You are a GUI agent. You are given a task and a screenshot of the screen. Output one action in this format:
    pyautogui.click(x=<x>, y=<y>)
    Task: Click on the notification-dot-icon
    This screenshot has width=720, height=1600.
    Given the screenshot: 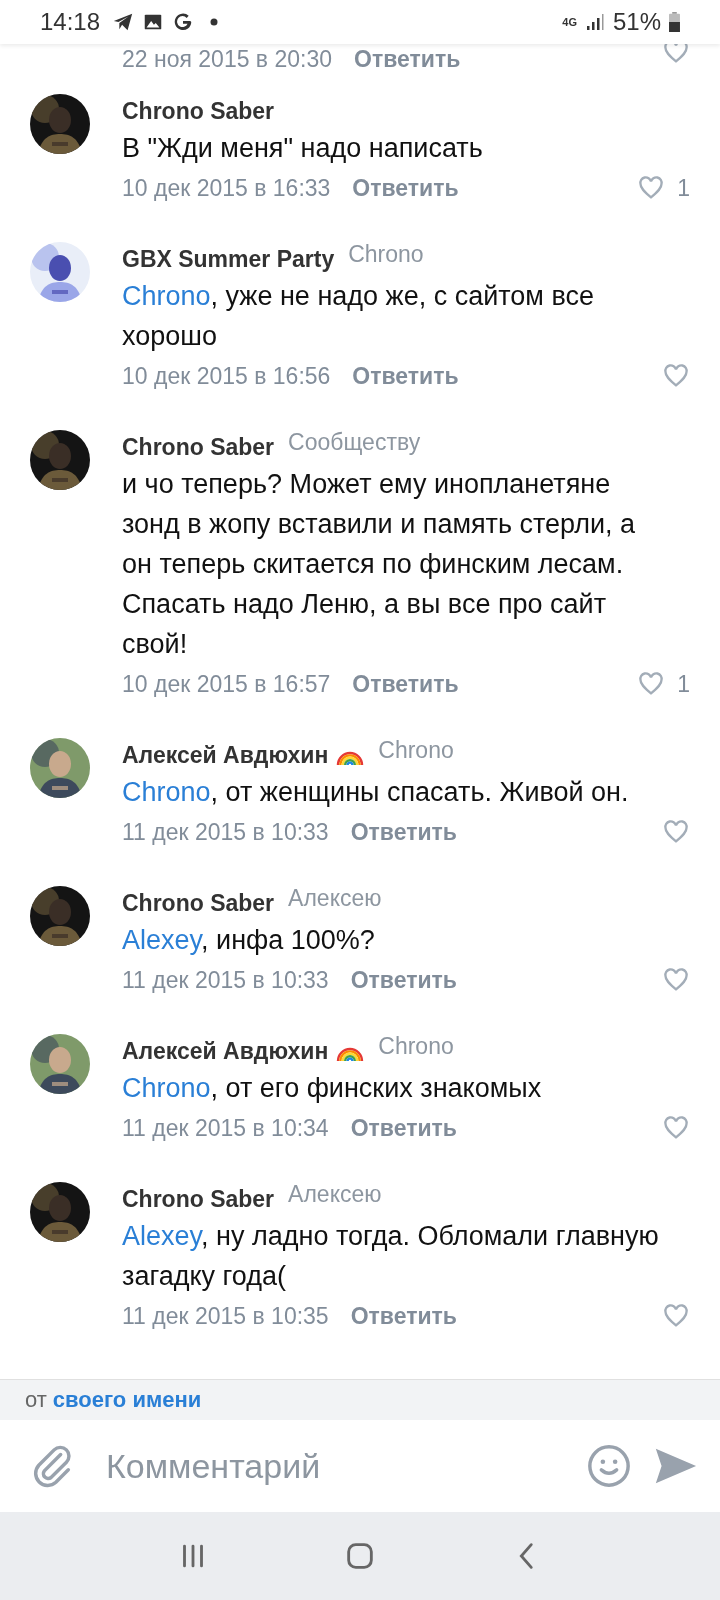 What is the action you would take?
    pyautogui.click(x=214, y=22)
    